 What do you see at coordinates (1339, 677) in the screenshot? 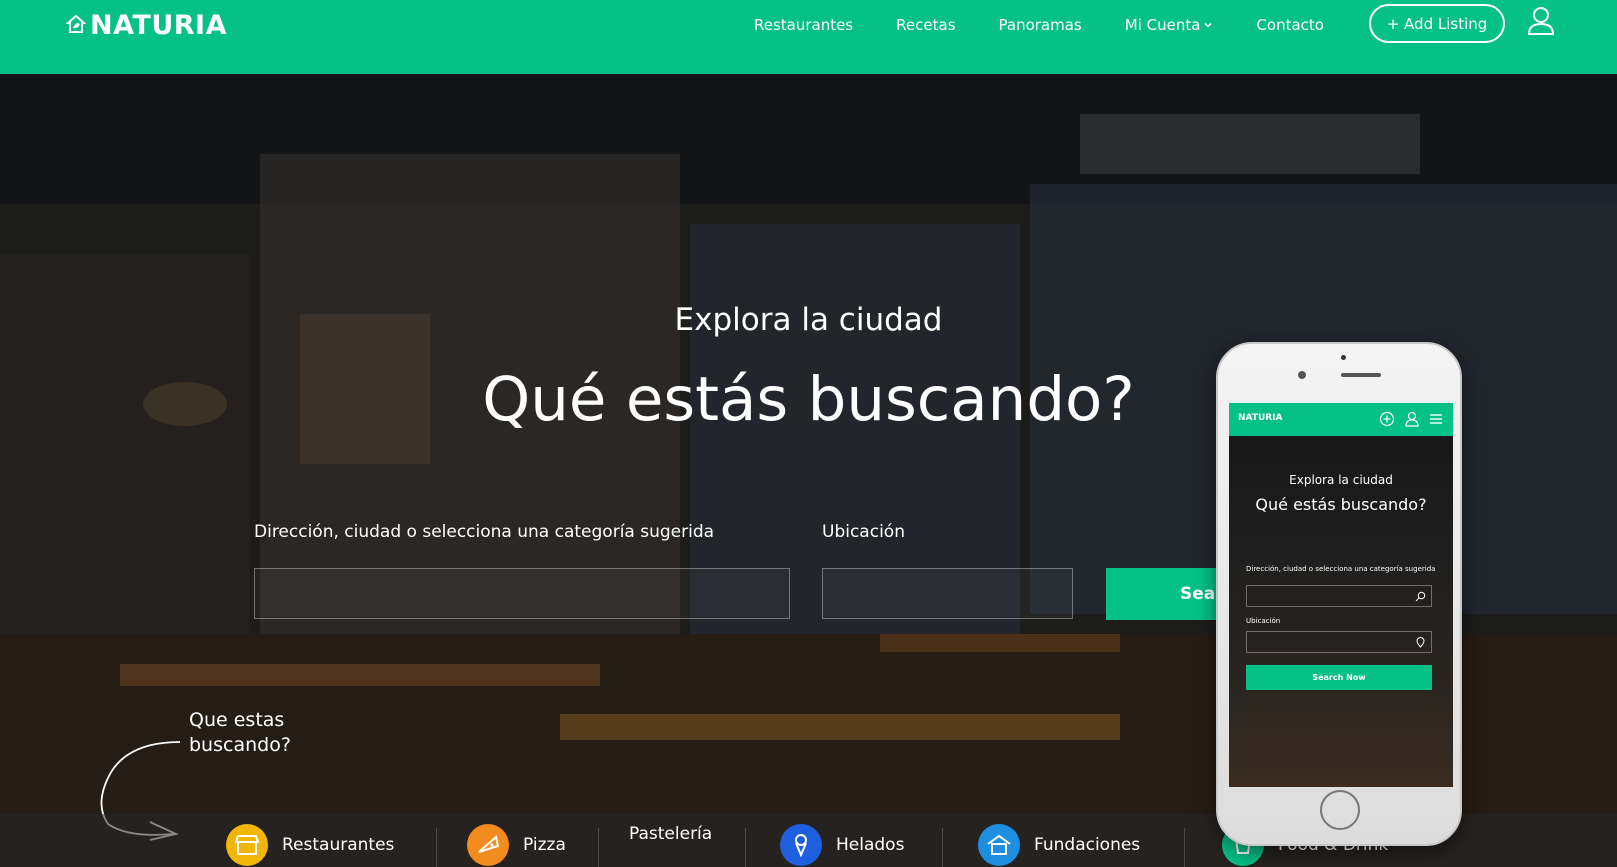
I see `phone-search-button: Search Now` at bounding box center [1339, 677].